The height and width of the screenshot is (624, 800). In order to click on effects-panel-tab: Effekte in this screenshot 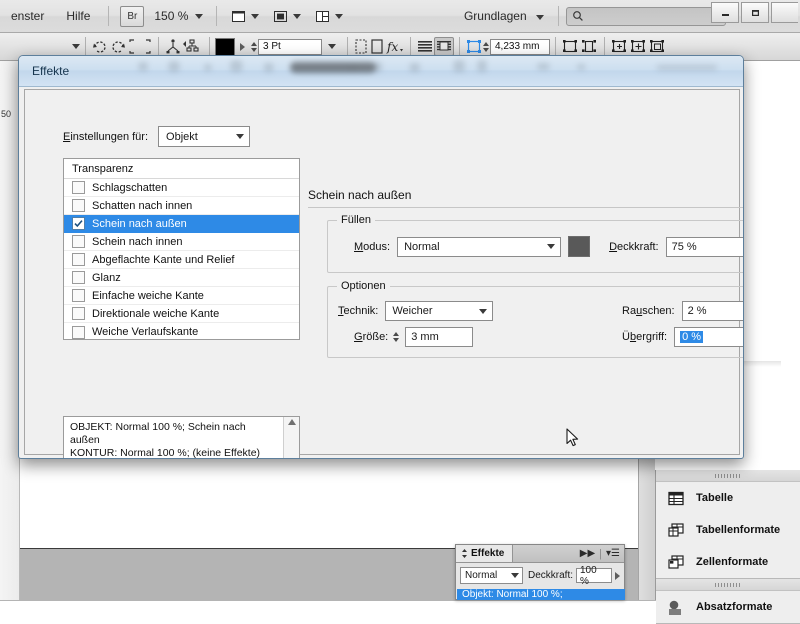, I will do `click(485, 553)`.